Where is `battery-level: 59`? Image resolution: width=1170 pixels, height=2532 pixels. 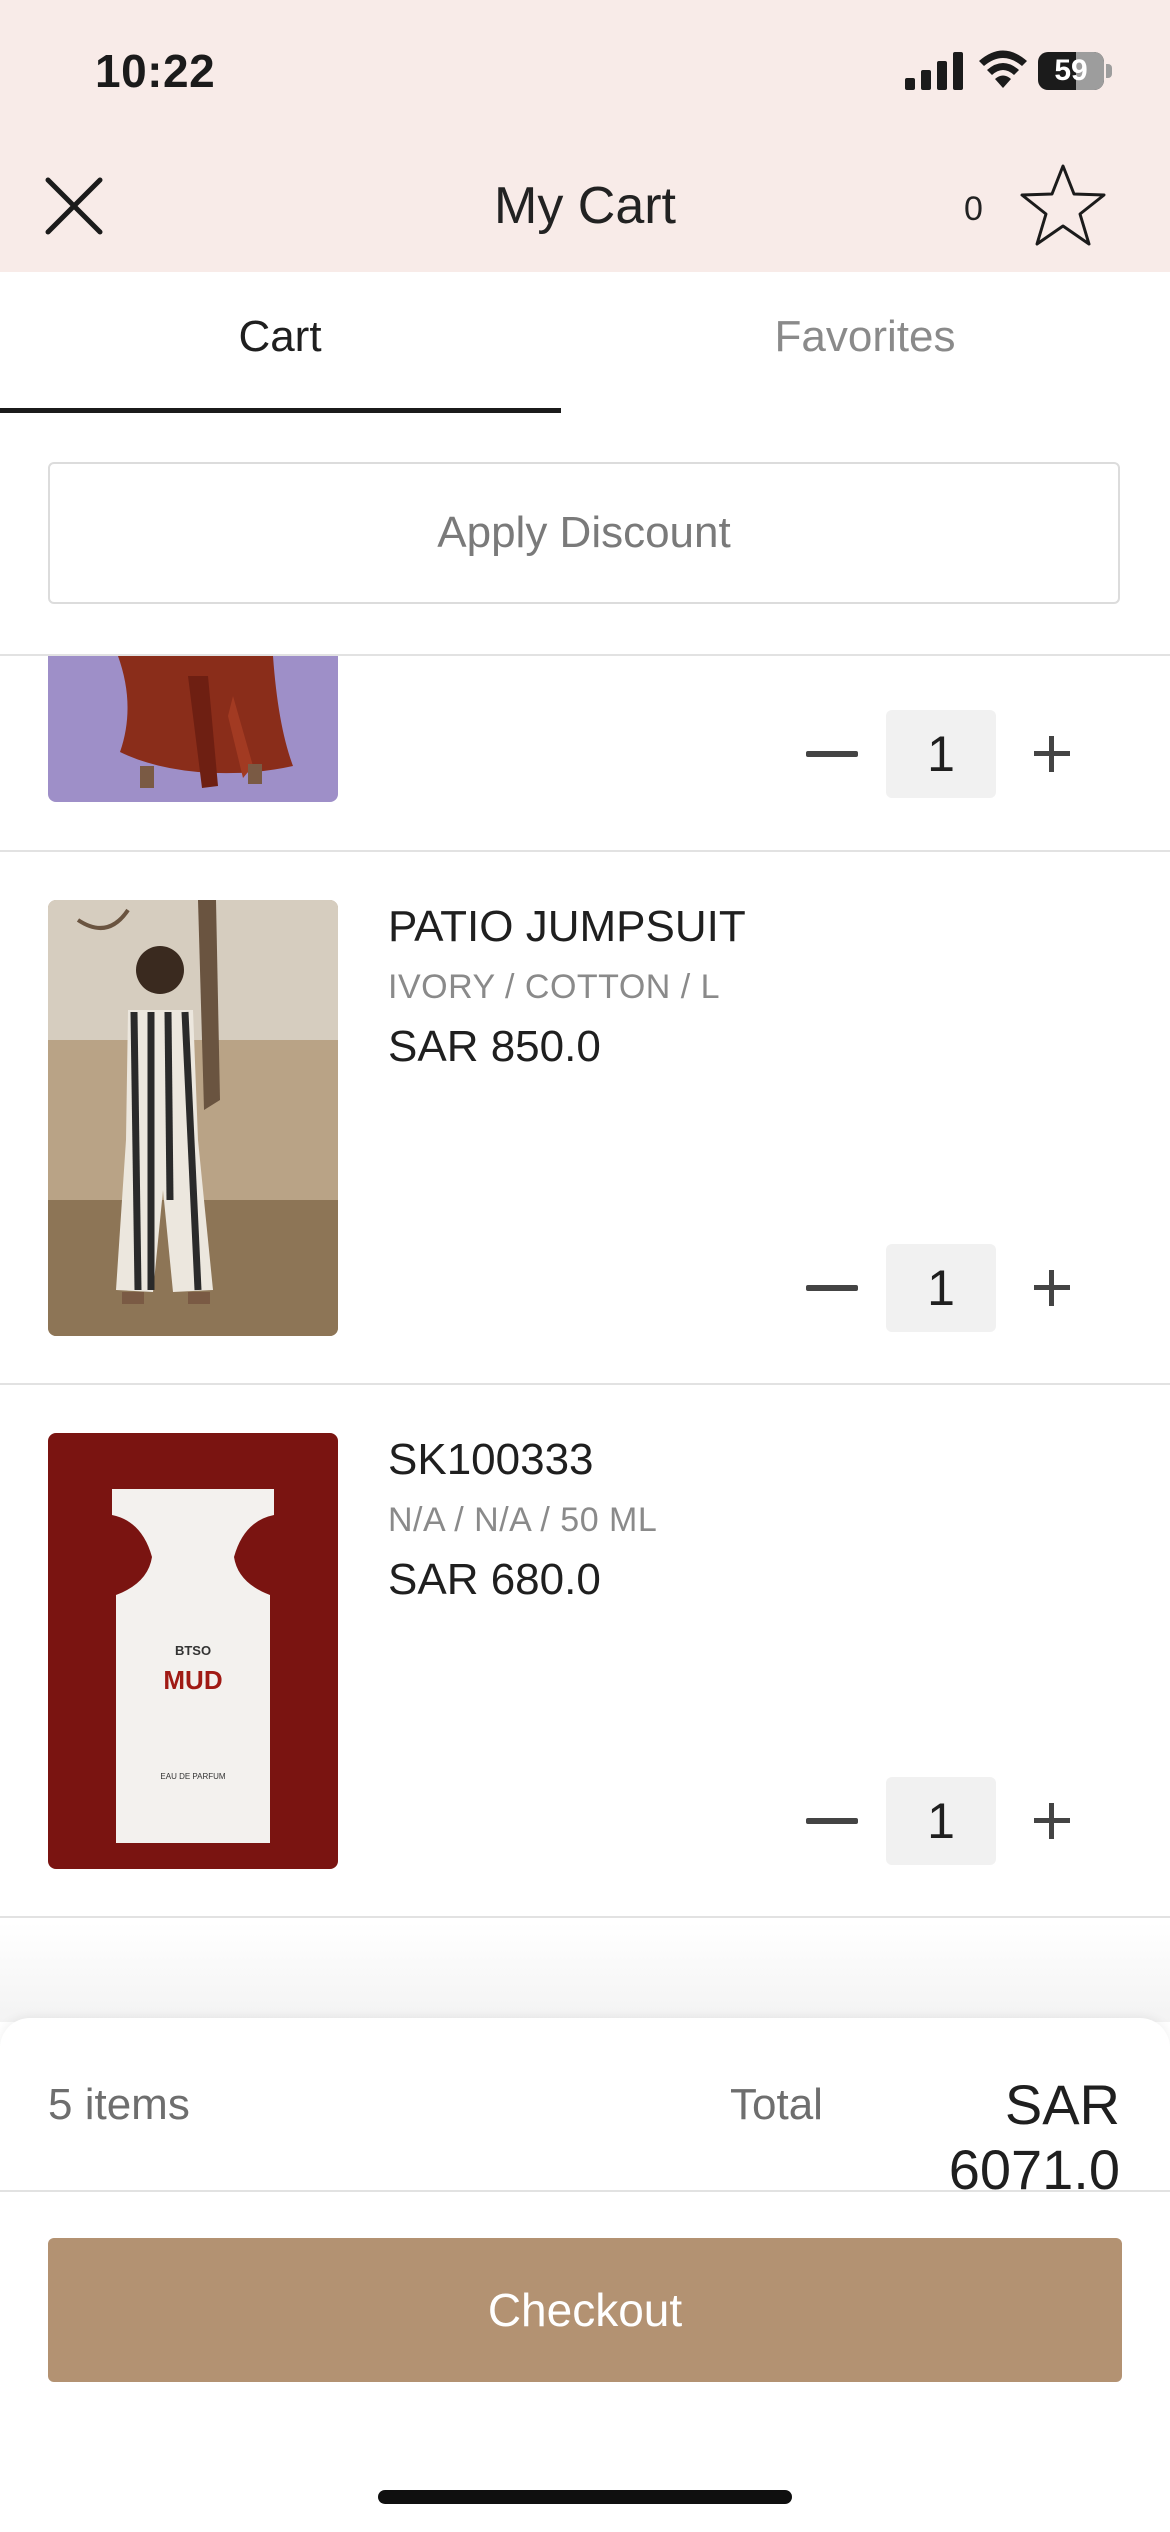 battery-level: 59 is located at coordinates (1071, 70).